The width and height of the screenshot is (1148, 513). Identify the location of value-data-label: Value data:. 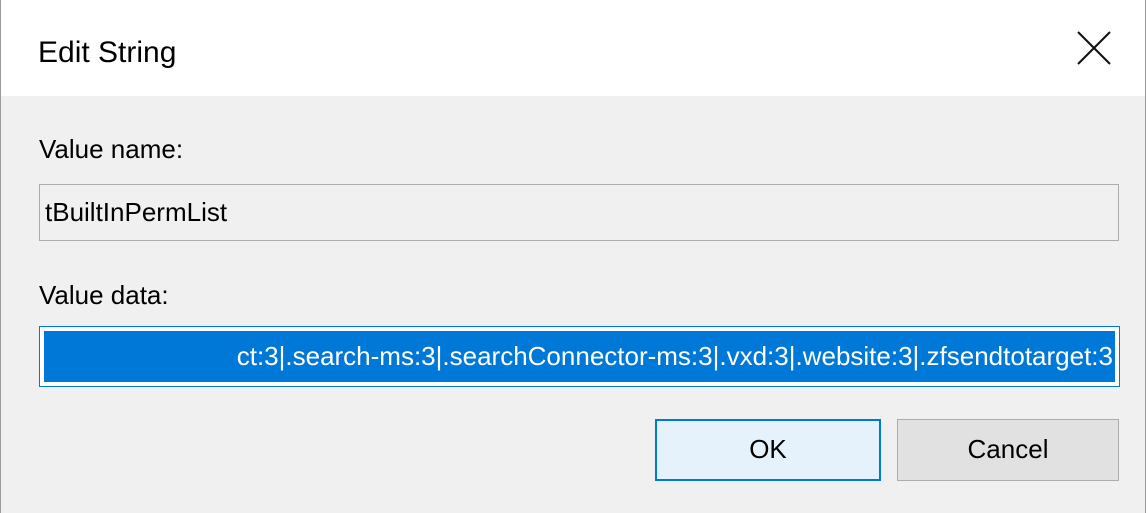
(104, 295).